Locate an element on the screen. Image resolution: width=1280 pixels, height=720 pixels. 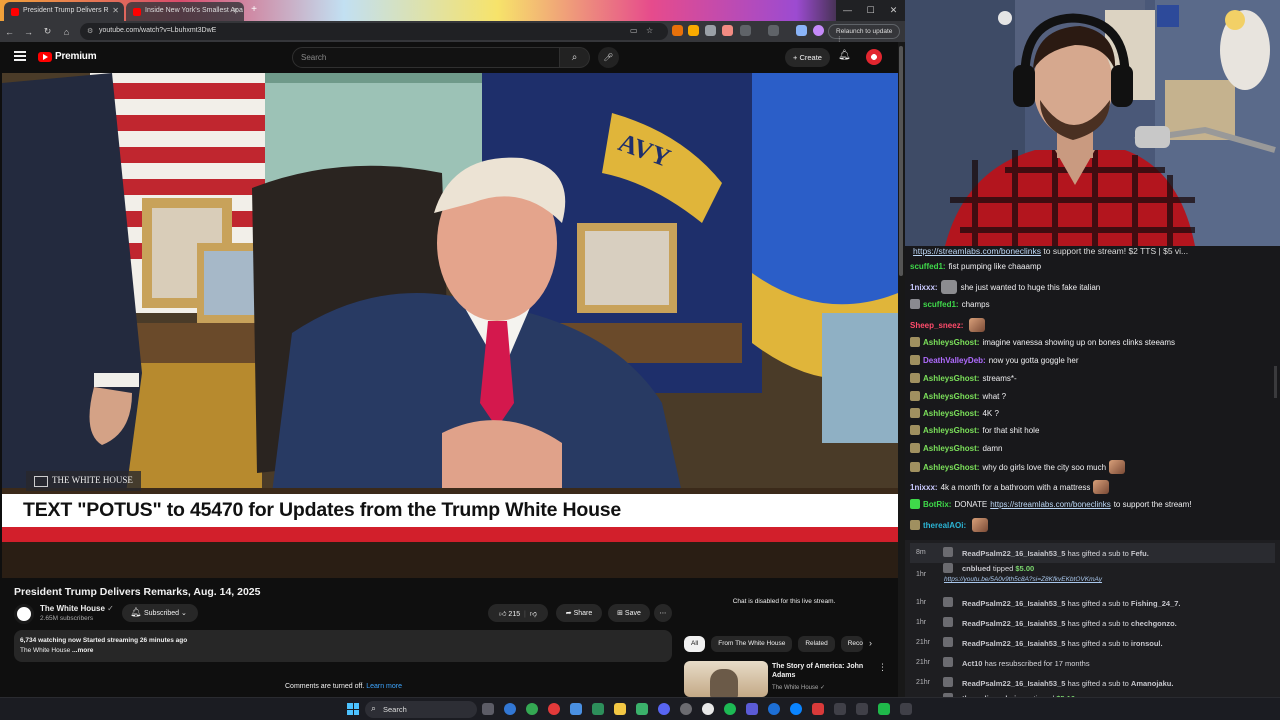
spotify-icon is located at coordinates (730, 709).